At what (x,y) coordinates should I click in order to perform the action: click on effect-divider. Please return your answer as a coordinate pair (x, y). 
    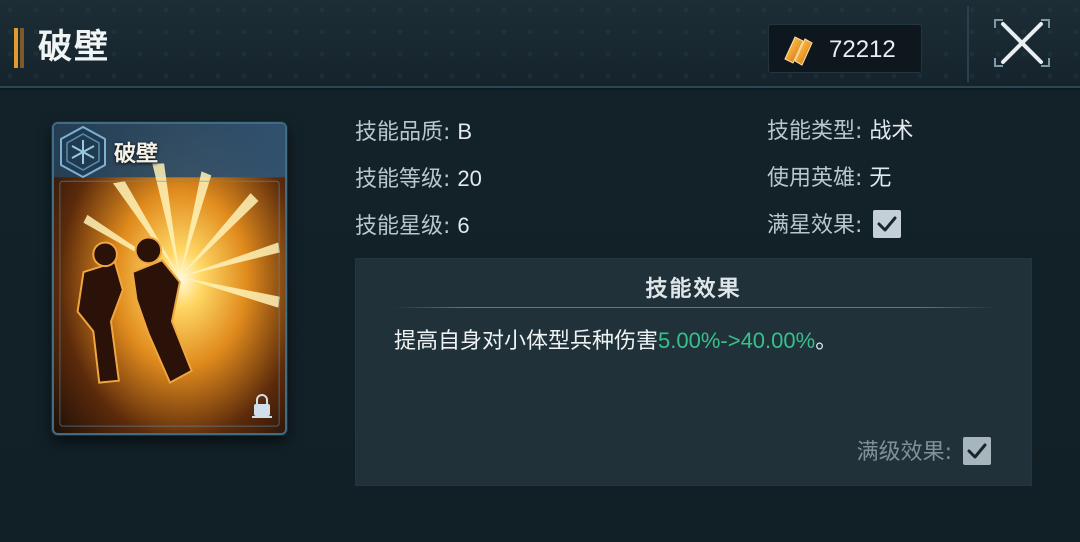
    Looking at the image, I should click on (693, 307).